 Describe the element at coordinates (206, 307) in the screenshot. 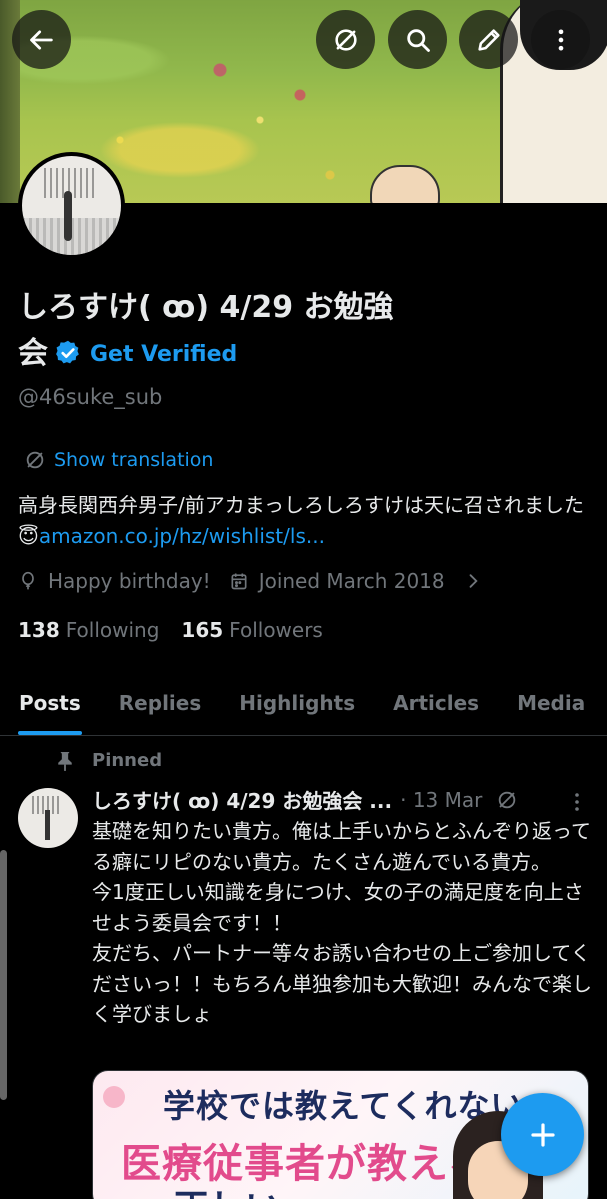

I see `profile-name-line1: しろすけ( ꝏ) 4/29 お勉強` at that location.